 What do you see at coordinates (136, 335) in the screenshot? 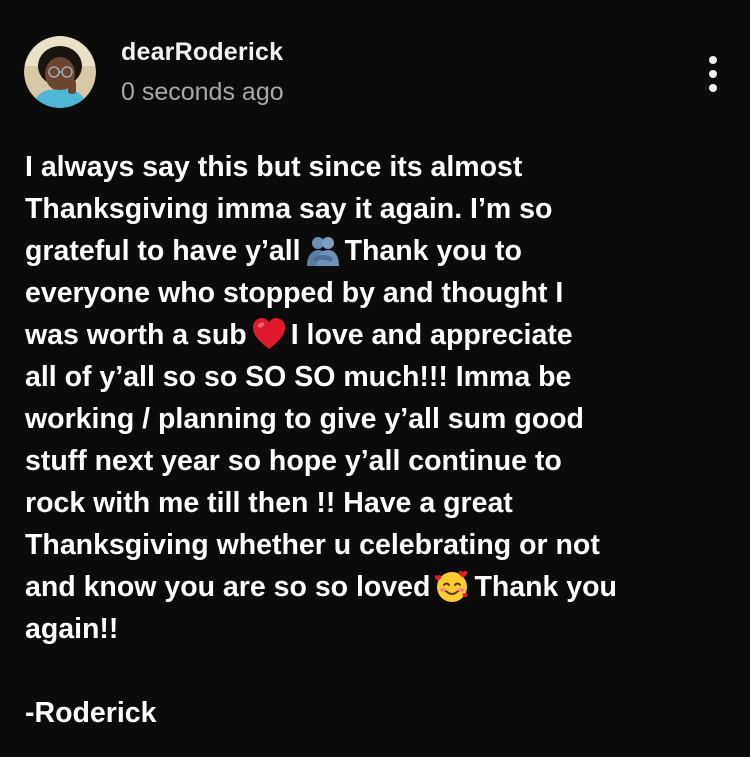
I see `text-segment: was worth a sub` at bounding box center [136, 335].